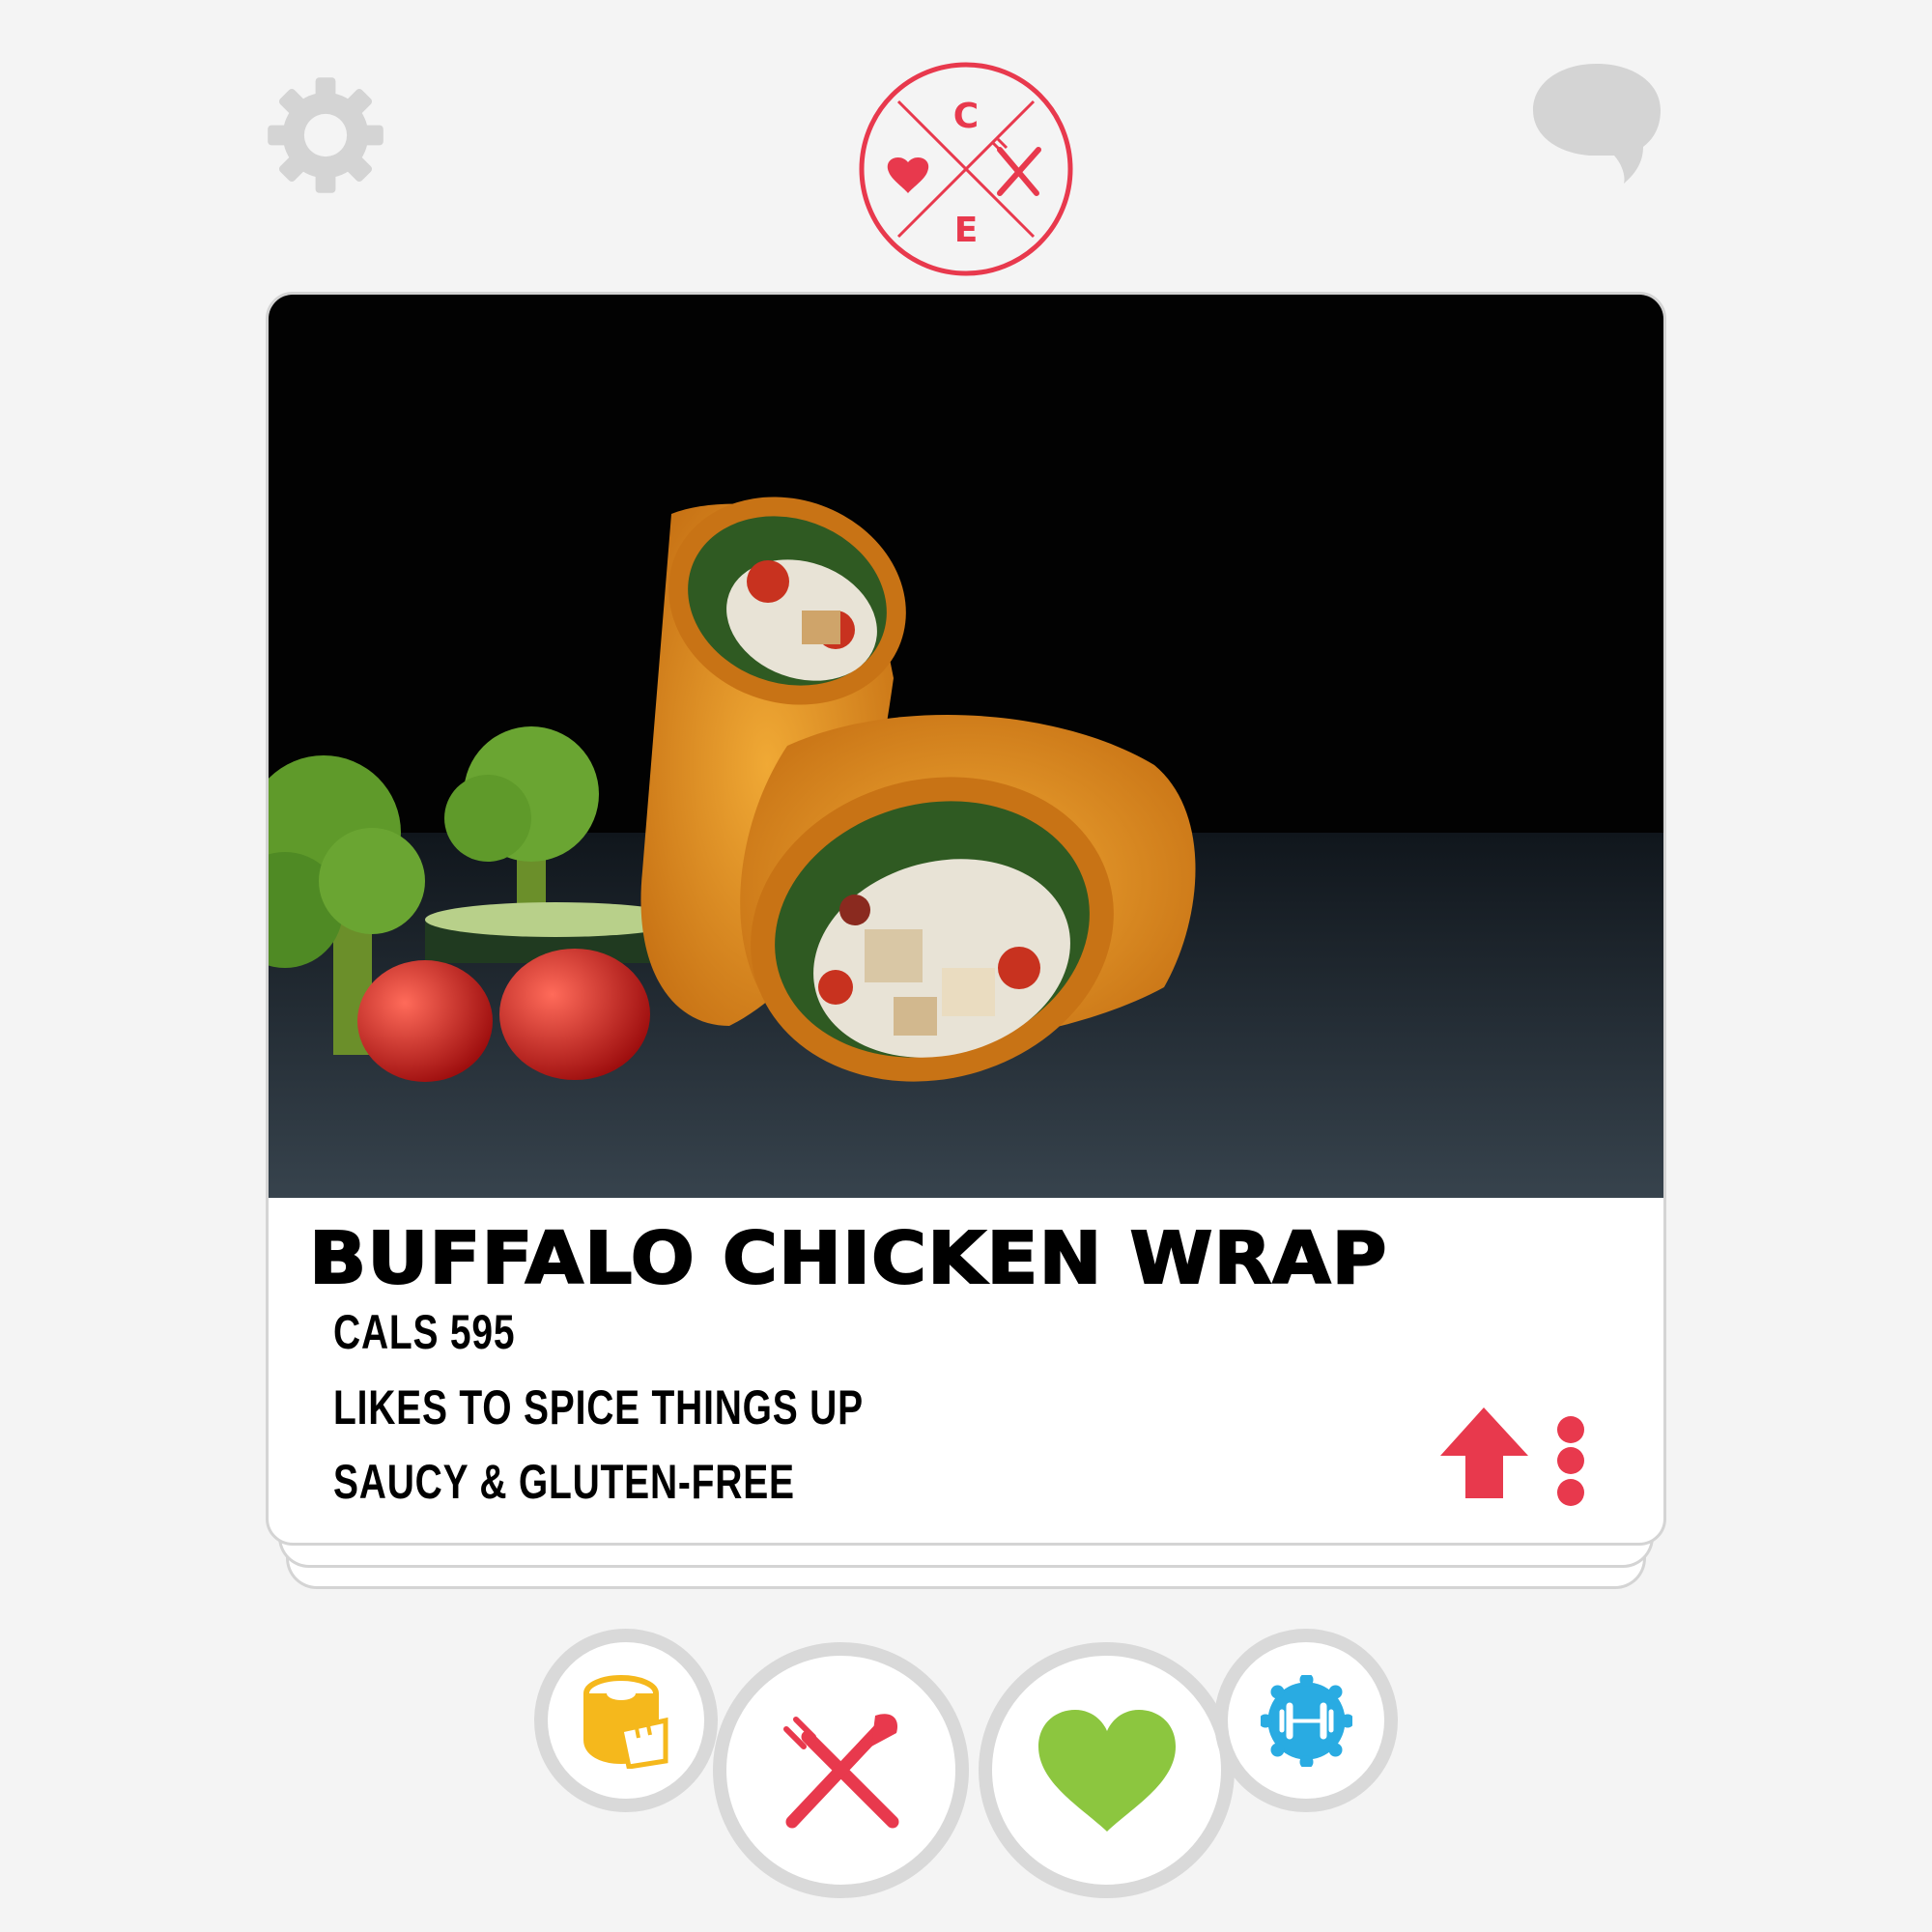  Describe the element at coordinates (908, 175) in the screenshot. I see `logo-heart-icon` at that location.